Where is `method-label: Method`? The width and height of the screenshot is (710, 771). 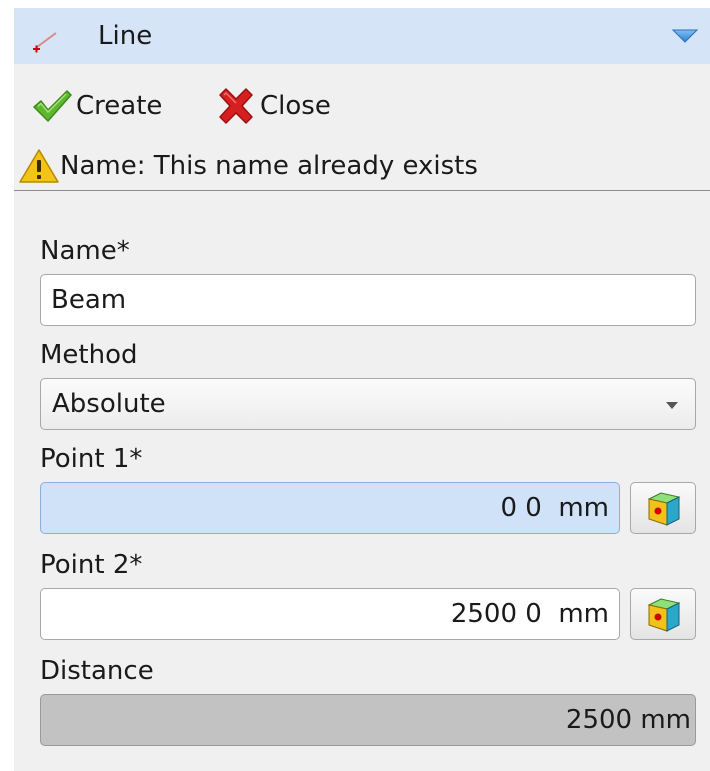
method-label: Method is located at coordinates (89, 355).